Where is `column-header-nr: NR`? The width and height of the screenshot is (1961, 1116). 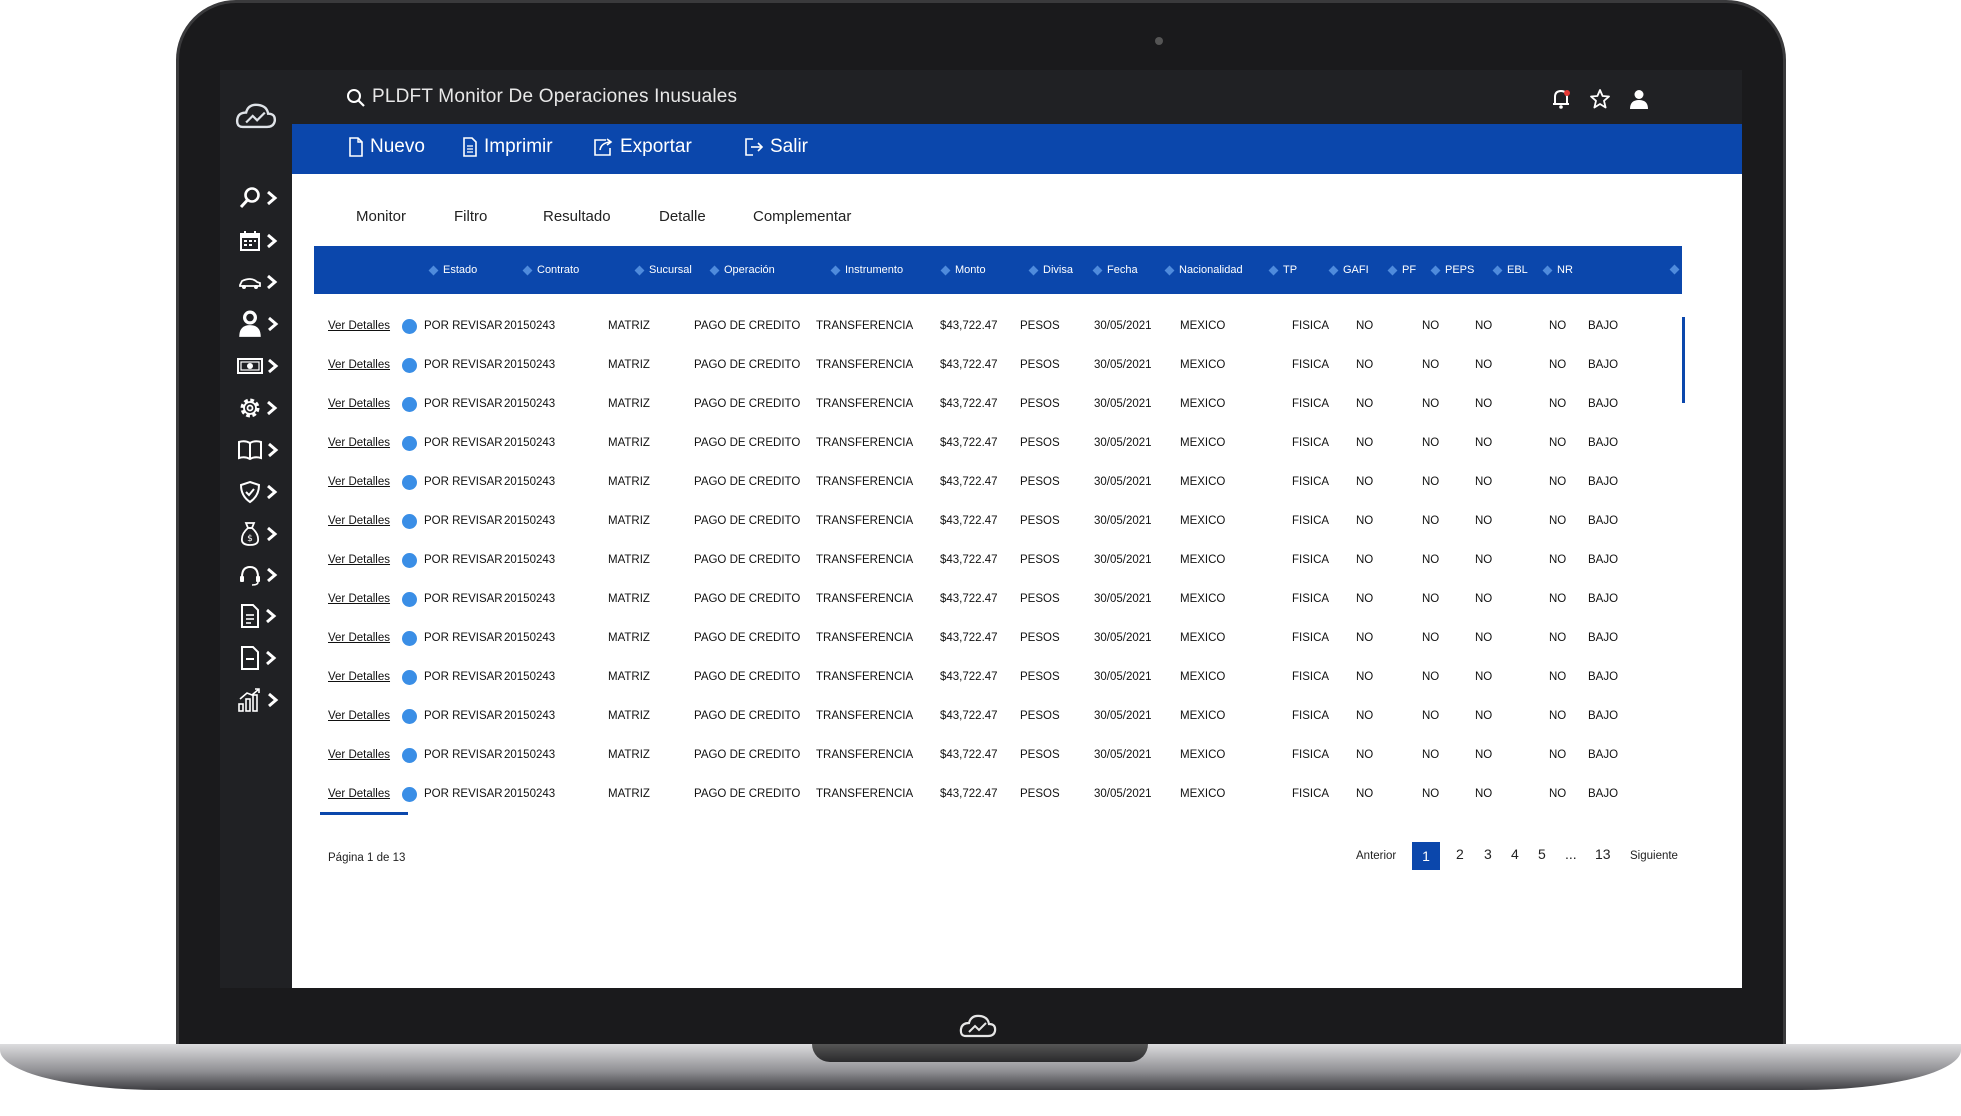 column-header-nr: NR is located at coordinates (1557, 270).